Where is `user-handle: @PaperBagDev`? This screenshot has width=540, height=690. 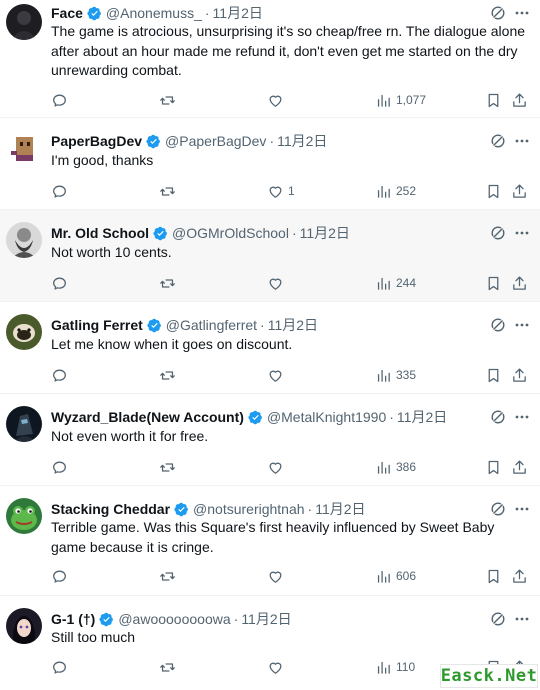
user-handle: @PaperBagDev is located at coordinates (215, 141).